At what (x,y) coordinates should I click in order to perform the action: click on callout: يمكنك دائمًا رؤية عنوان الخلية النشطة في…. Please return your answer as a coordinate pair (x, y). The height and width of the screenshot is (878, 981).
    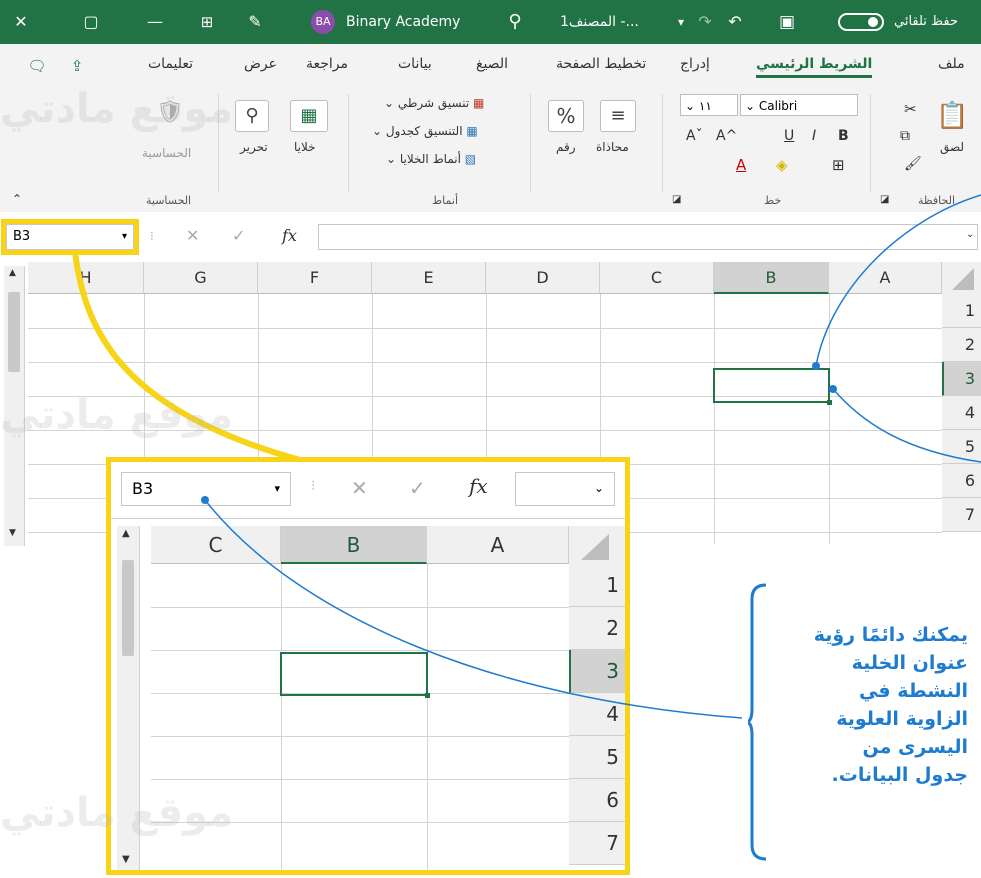
    Looking at the image, I should click on (859, 722).